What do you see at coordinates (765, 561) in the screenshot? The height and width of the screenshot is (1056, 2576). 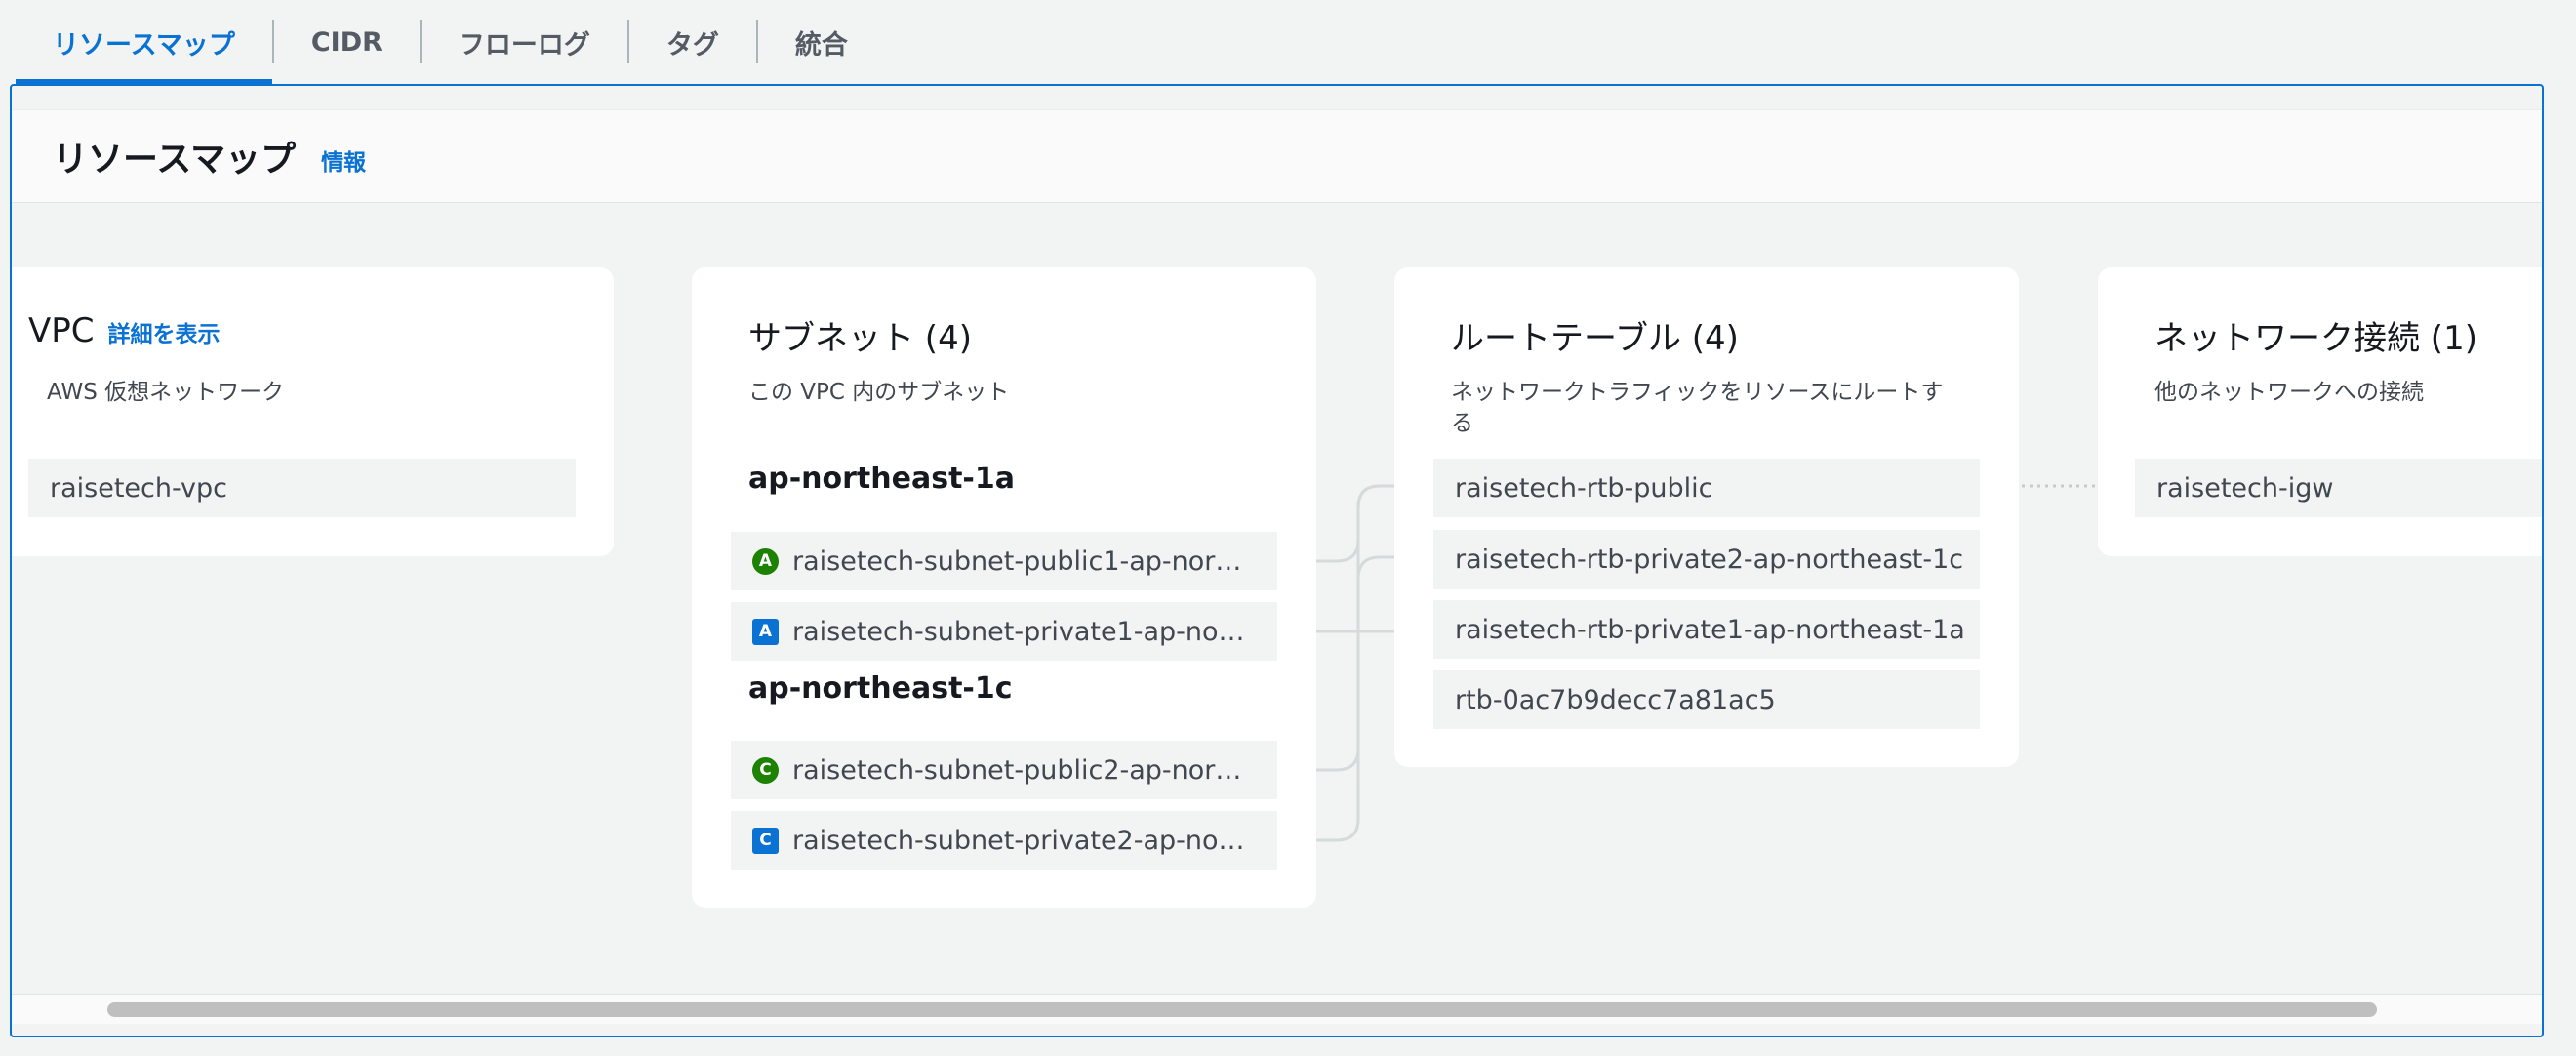 I see `public-subnet-badge-icon: A` at bounding box center [765, 561].